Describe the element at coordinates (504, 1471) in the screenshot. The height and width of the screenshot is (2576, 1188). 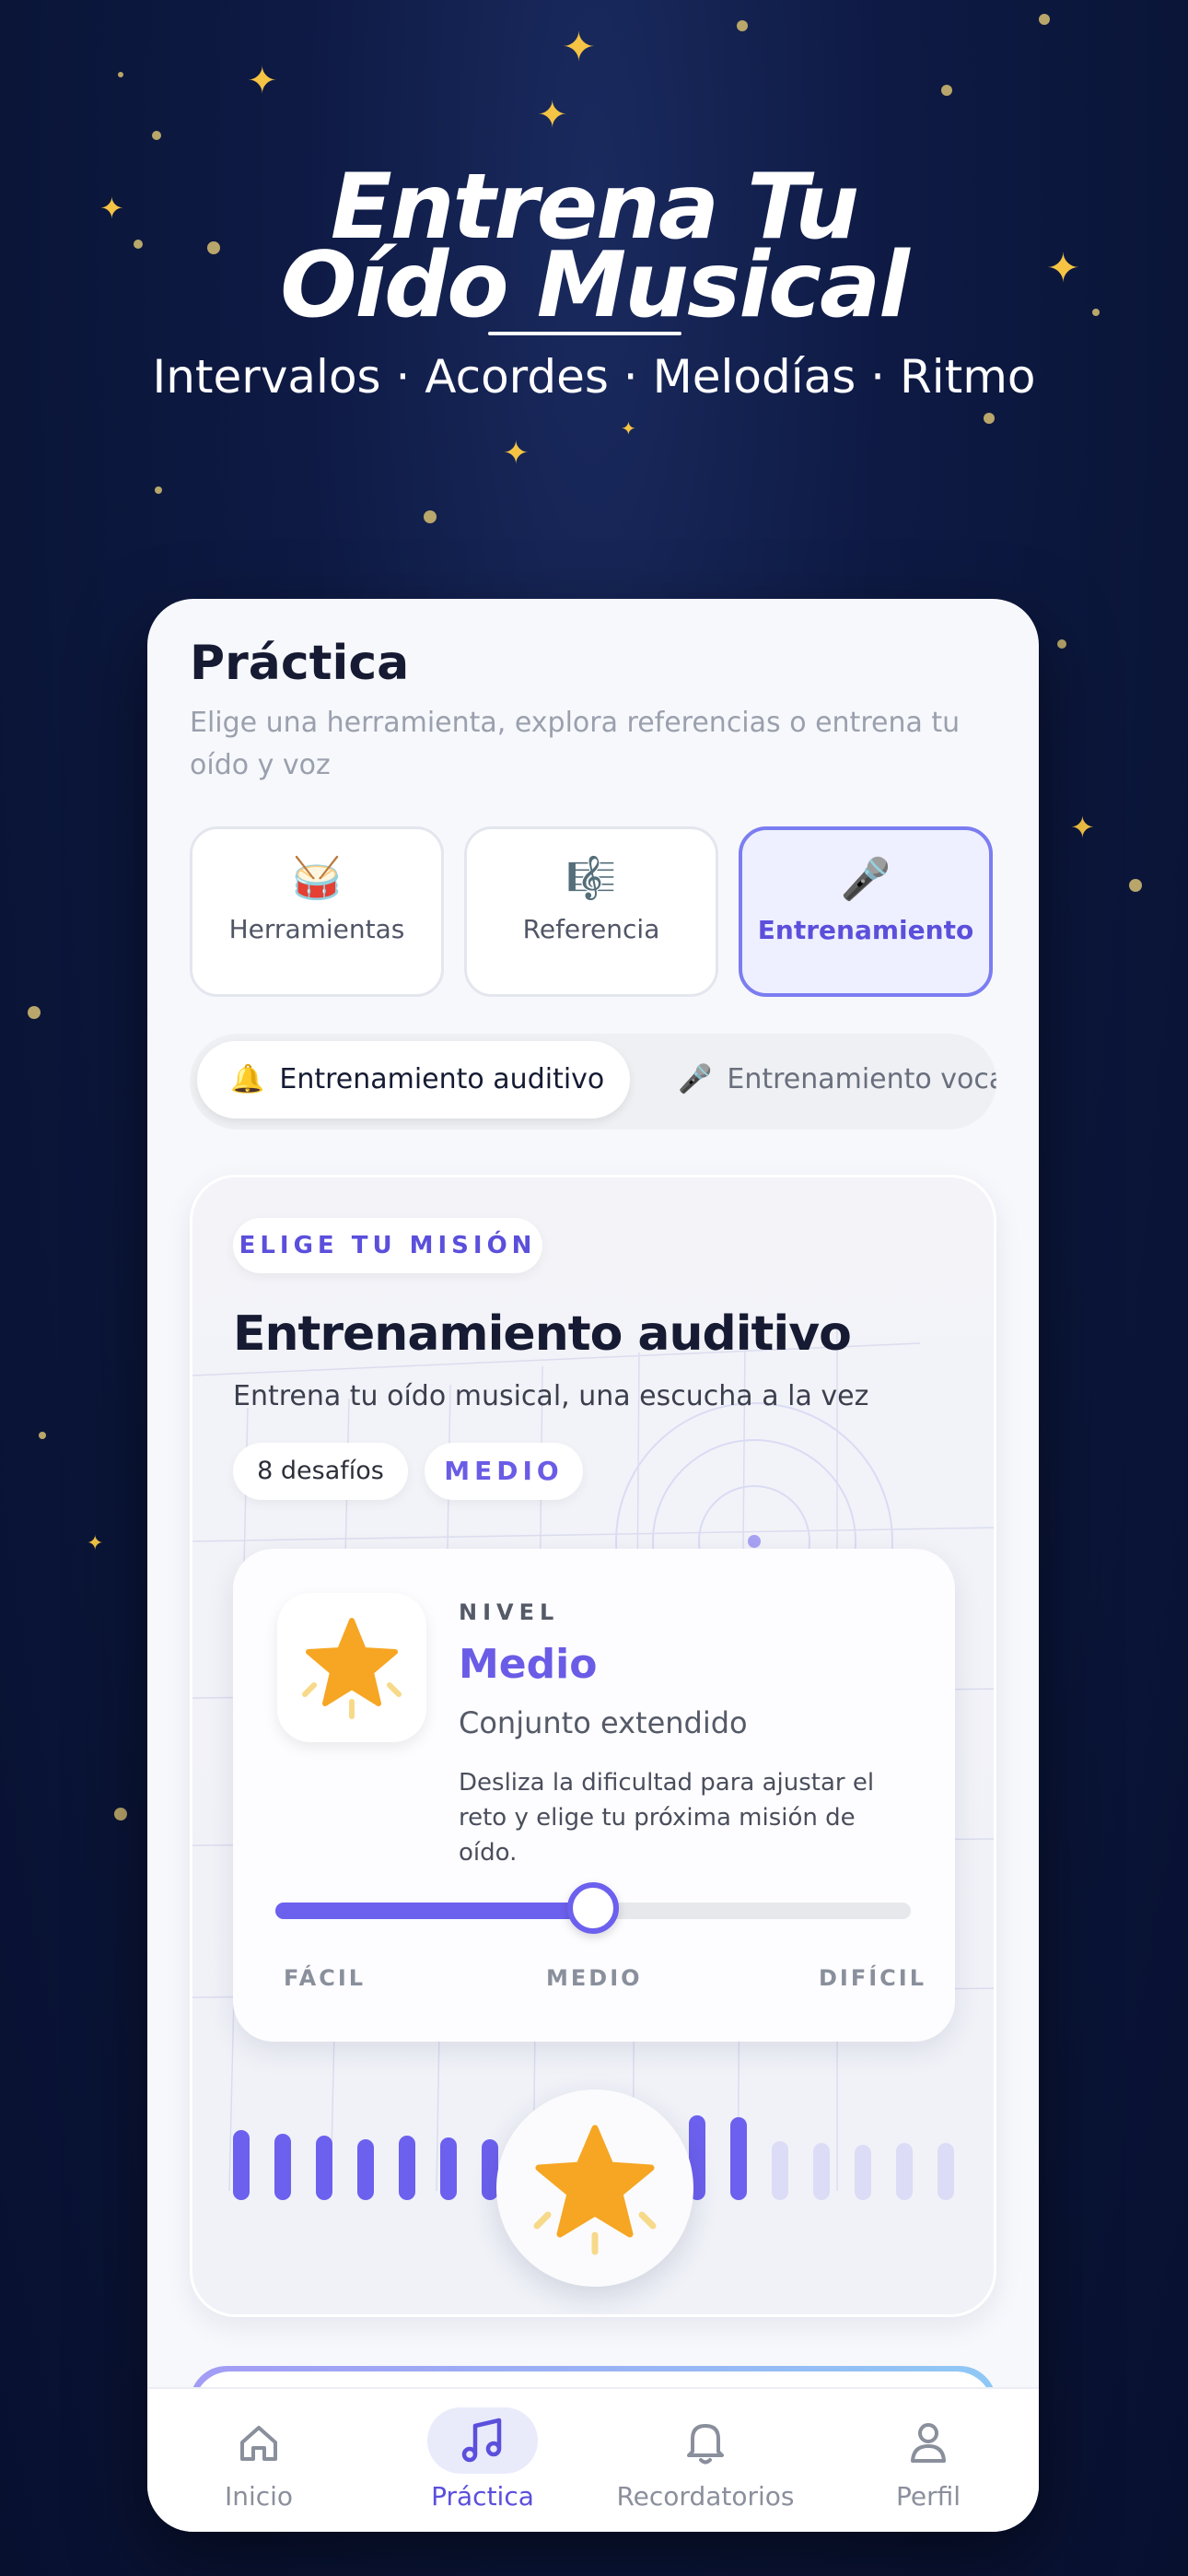
I see `difficulty-chip: MEDIO` at that location.